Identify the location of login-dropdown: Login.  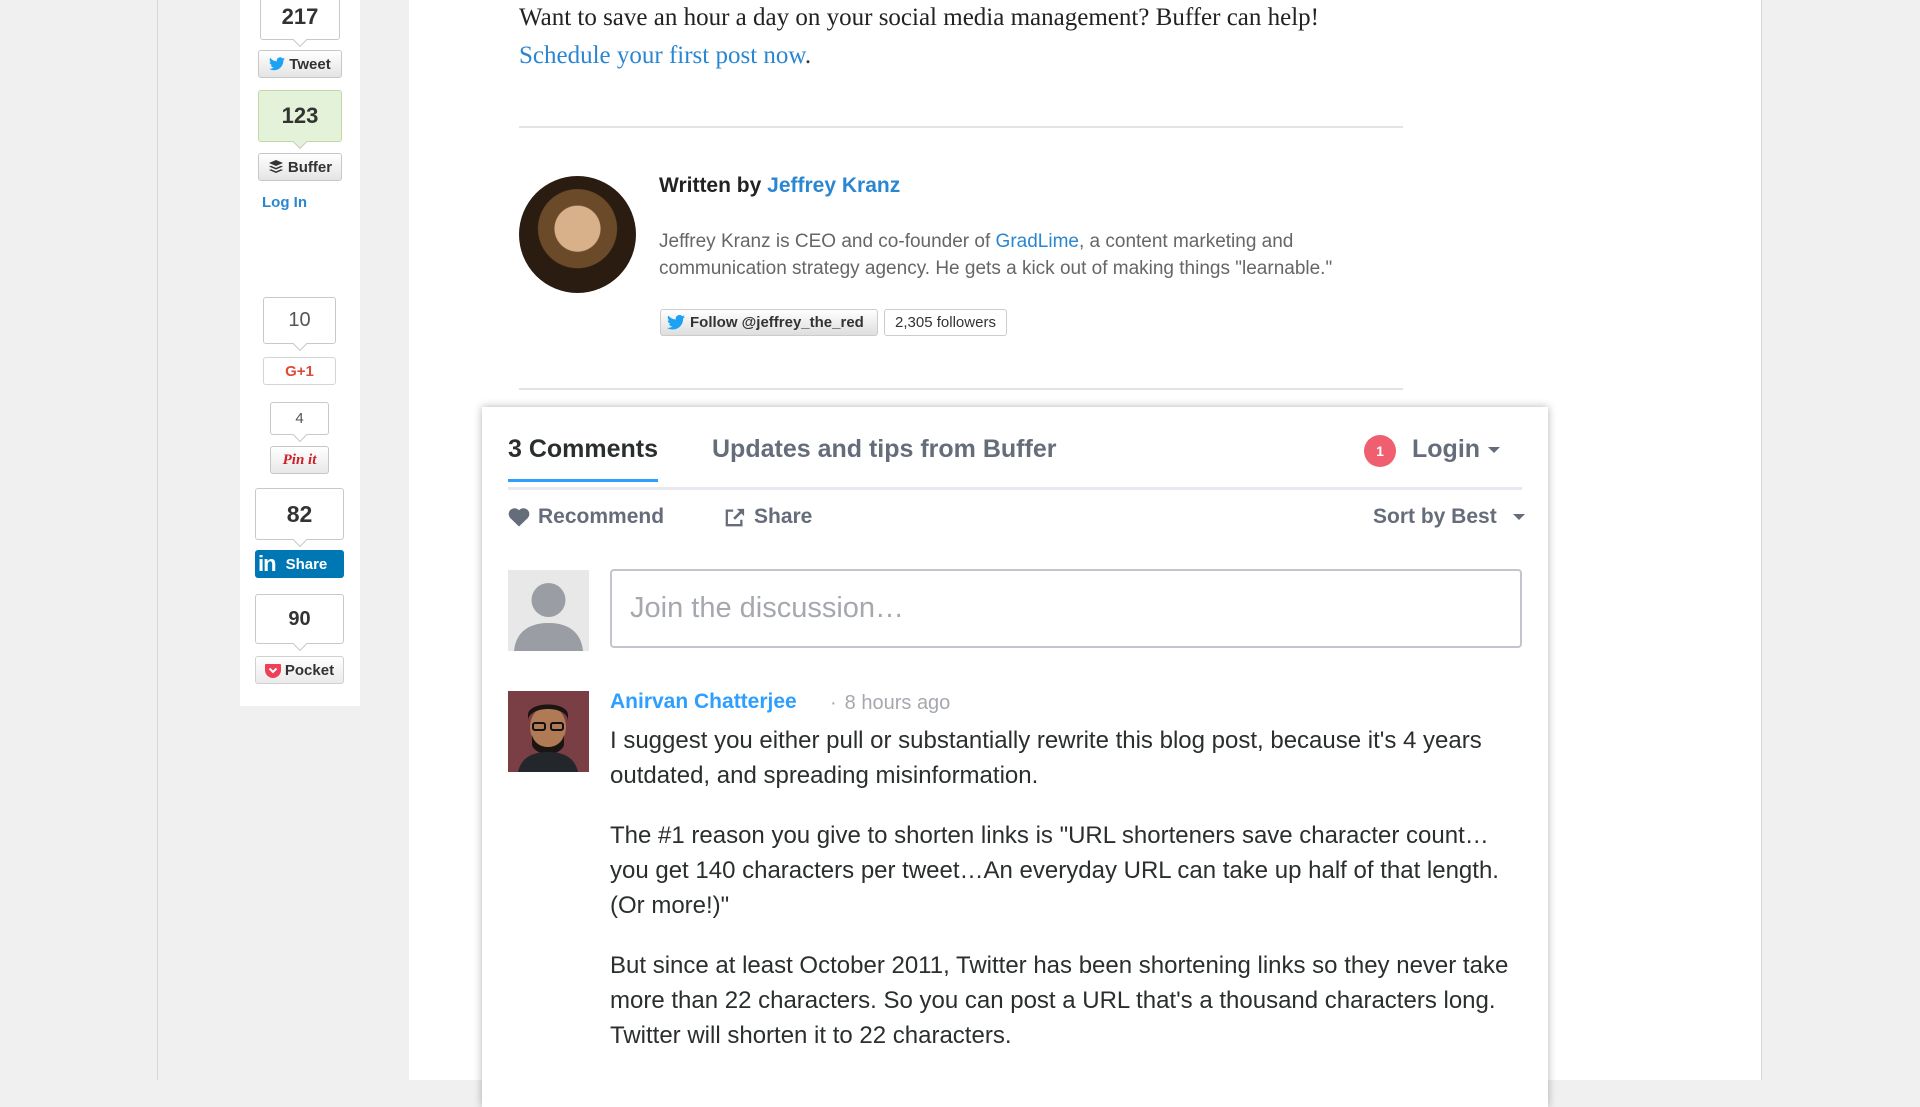
(1456, 449).